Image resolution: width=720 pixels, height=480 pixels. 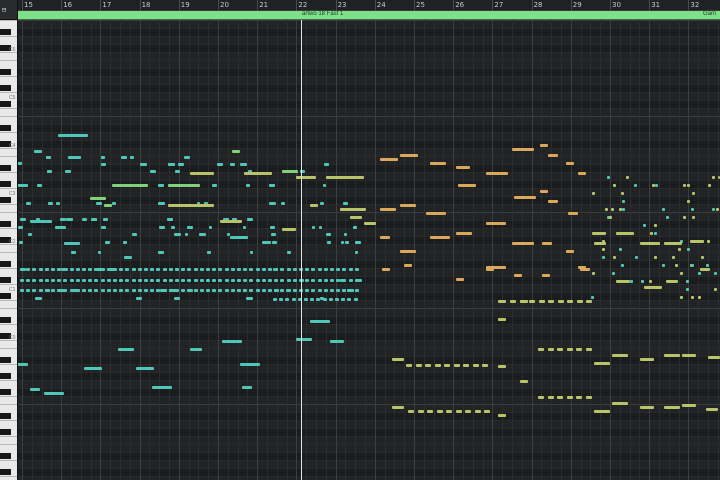 I want to click on piano-keyboard: C6 C5 C4 C3 C2 C1 C0, so click(x=9, y=250).